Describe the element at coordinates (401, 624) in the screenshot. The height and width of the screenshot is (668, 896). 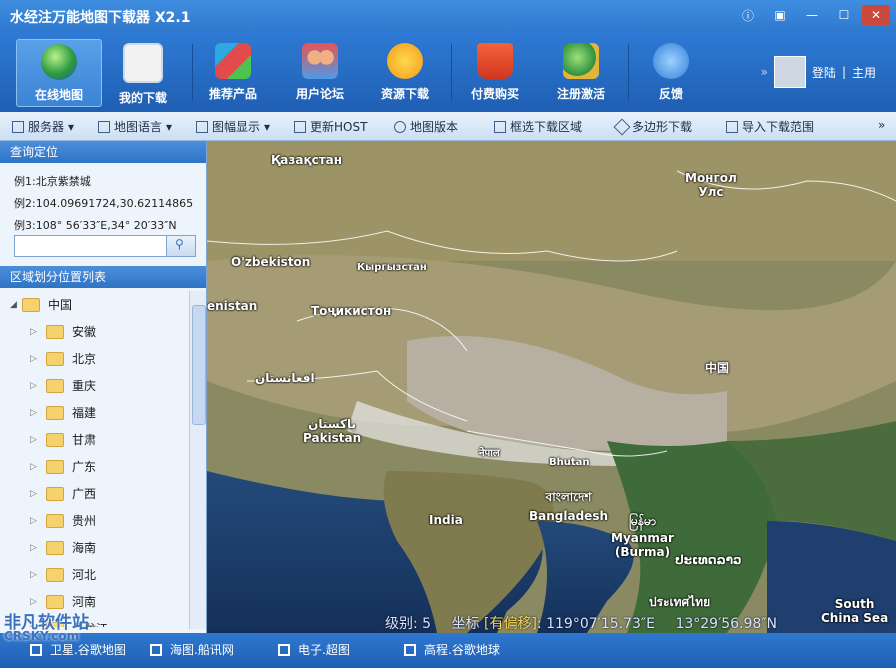
I see `level-label: 级别:` at that location.